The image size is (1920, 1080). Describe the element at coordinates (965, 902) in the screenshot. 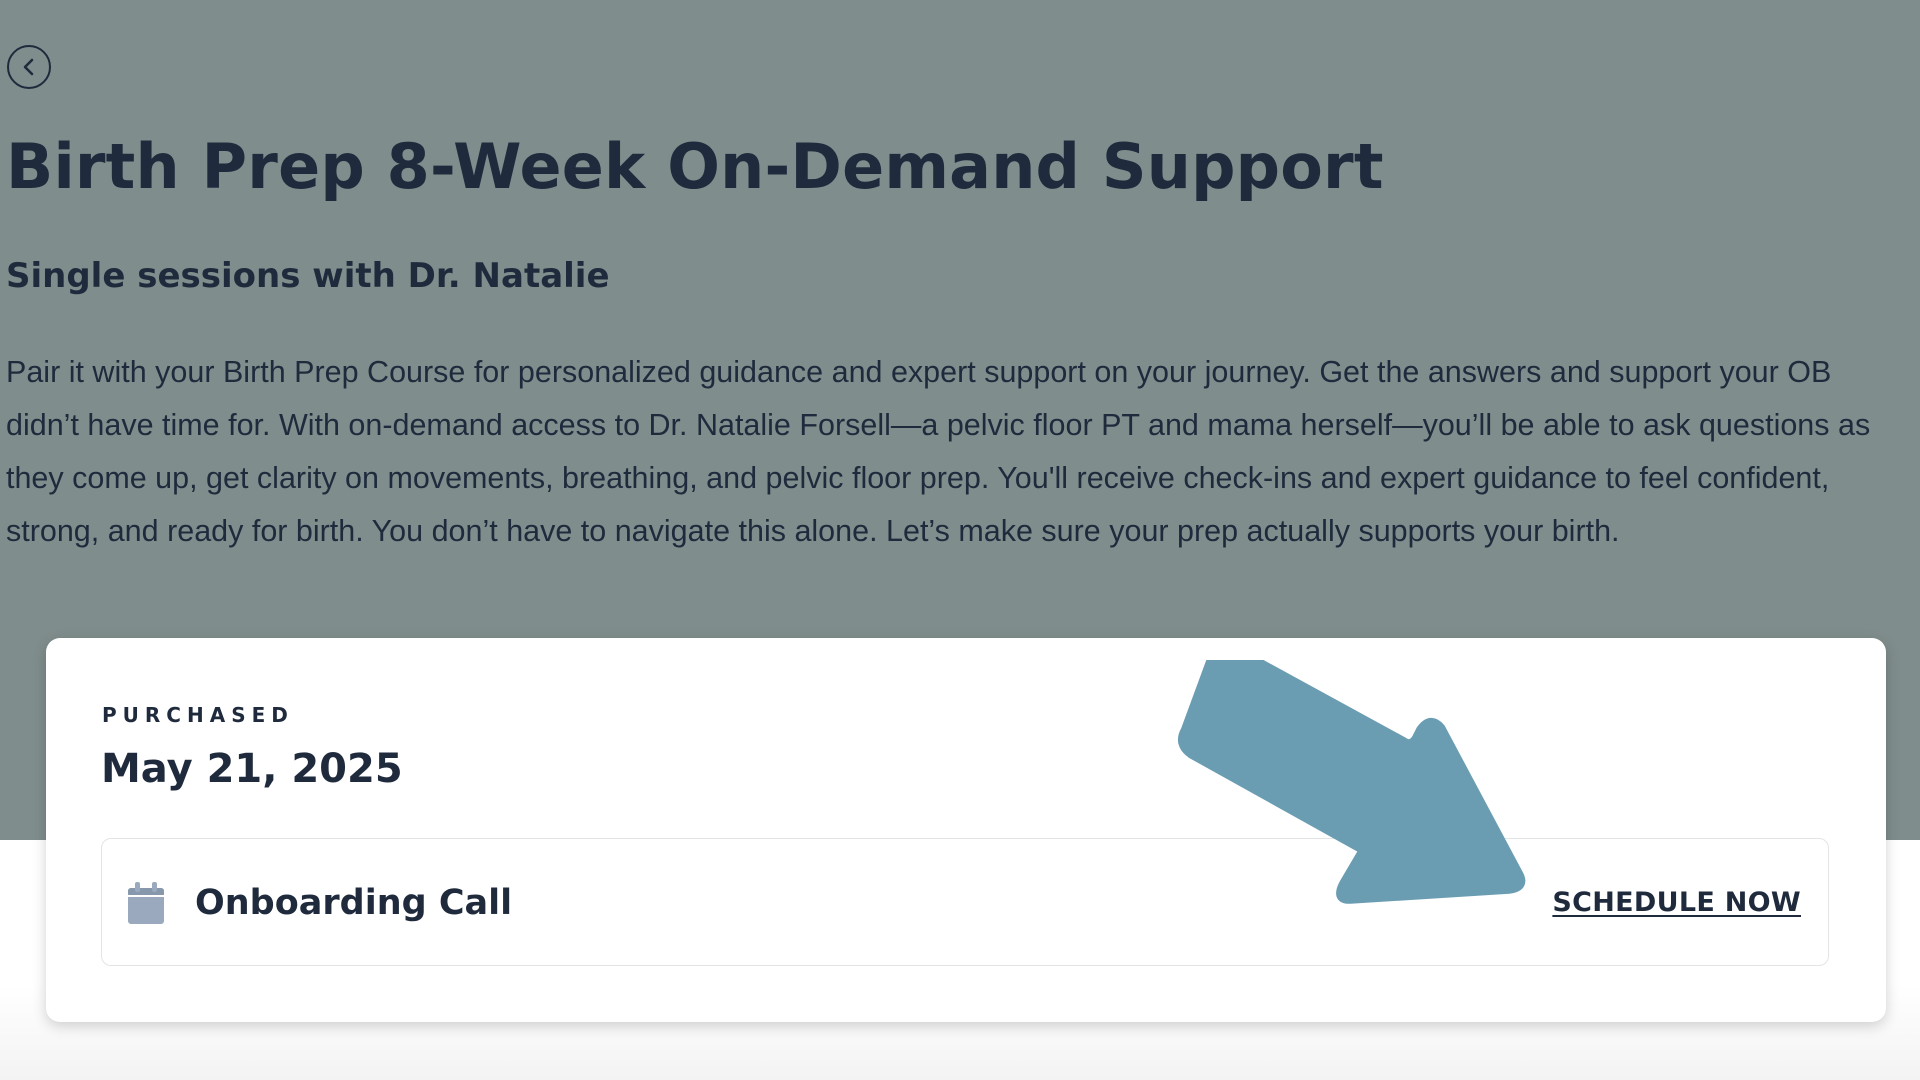

I see `session-row: Onboarding Call SCHEDULE NOW` at that location.